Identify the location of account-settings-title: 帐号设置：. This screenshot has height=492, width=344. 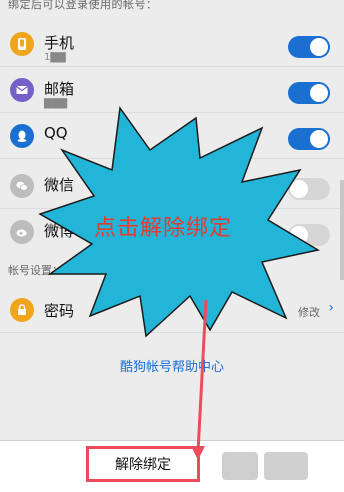
(35, 270).